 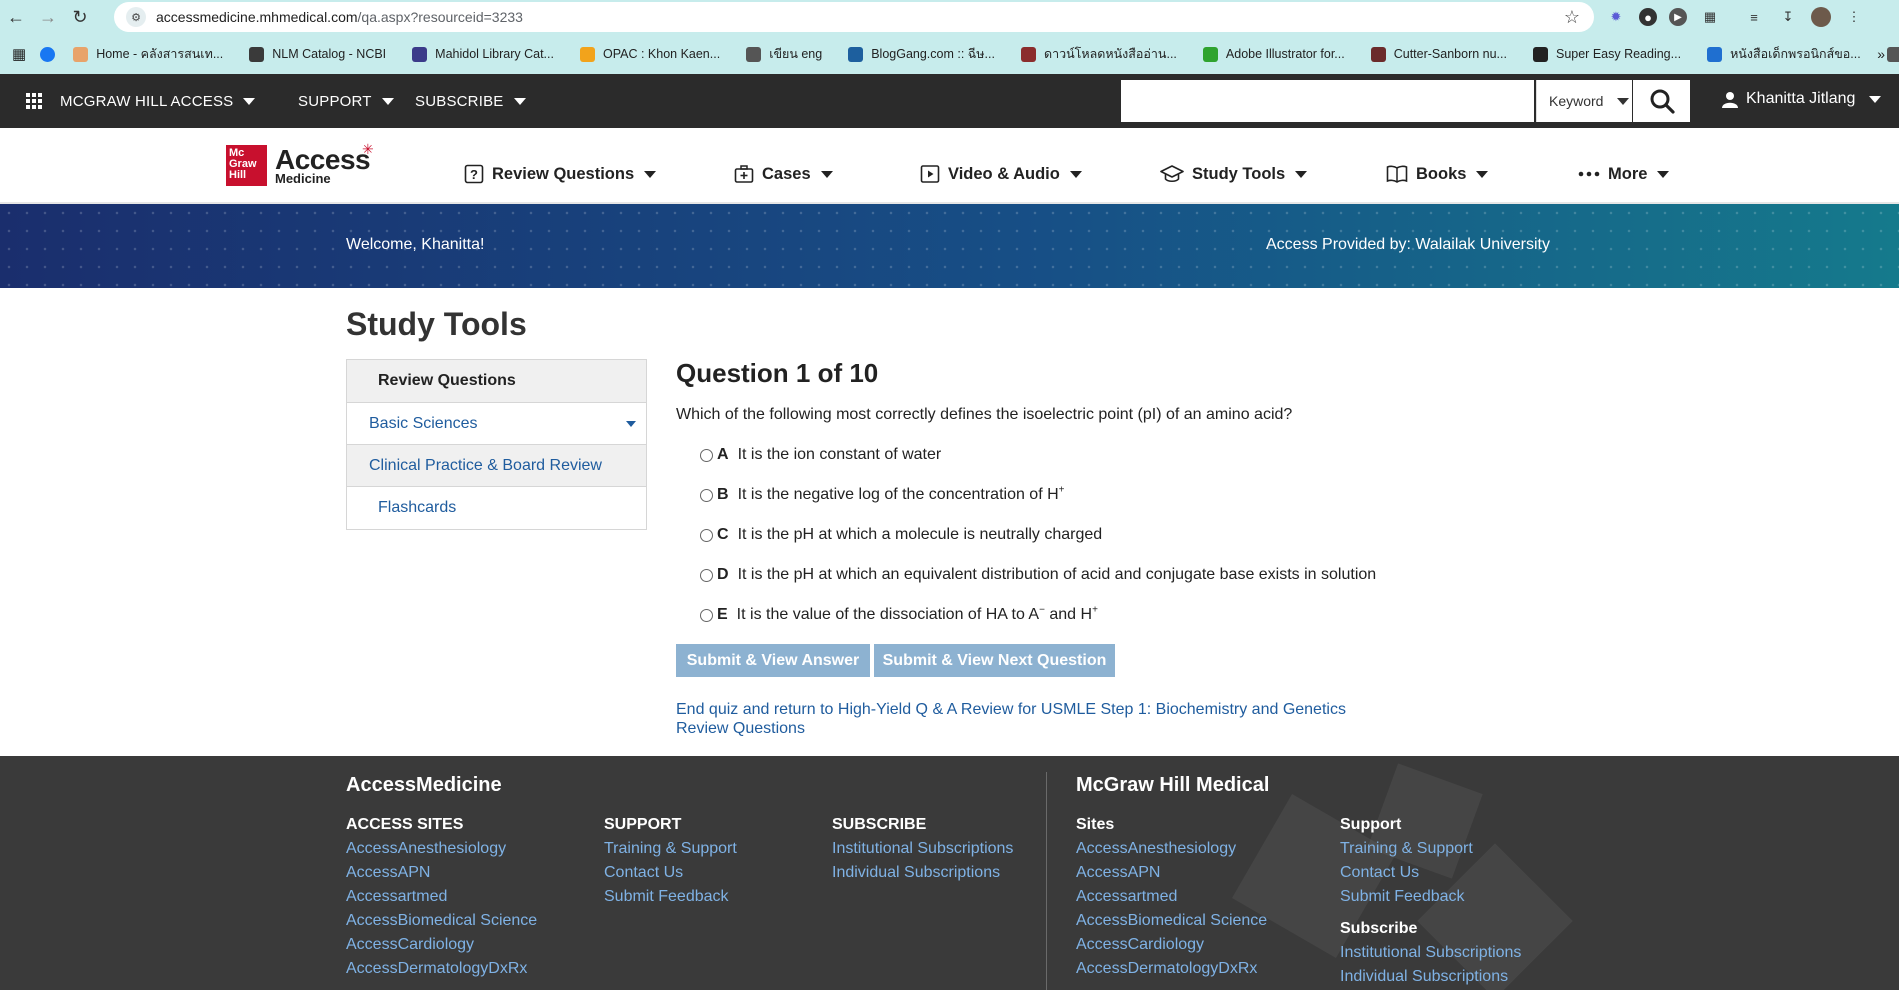 What do you see at coordinates (1437, 174) in the screenshot?
I see `nav-books: Books` at bounding box center [1437, 174].